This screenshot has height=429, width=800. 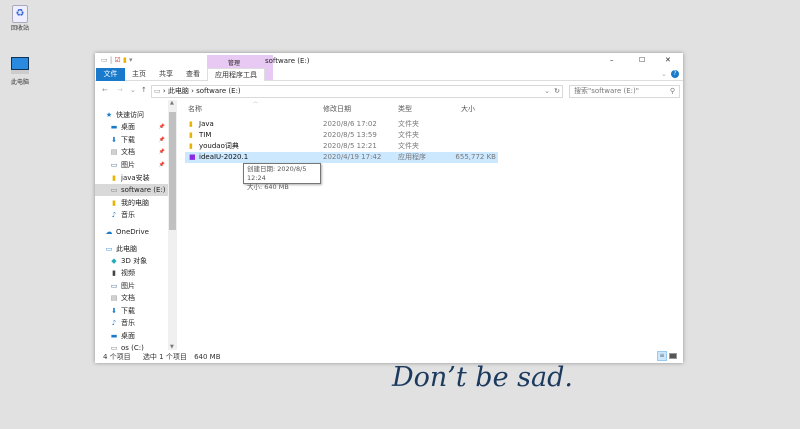 I want to click on sidebar-item: ▭ 图片, so click(x=131, y=286).